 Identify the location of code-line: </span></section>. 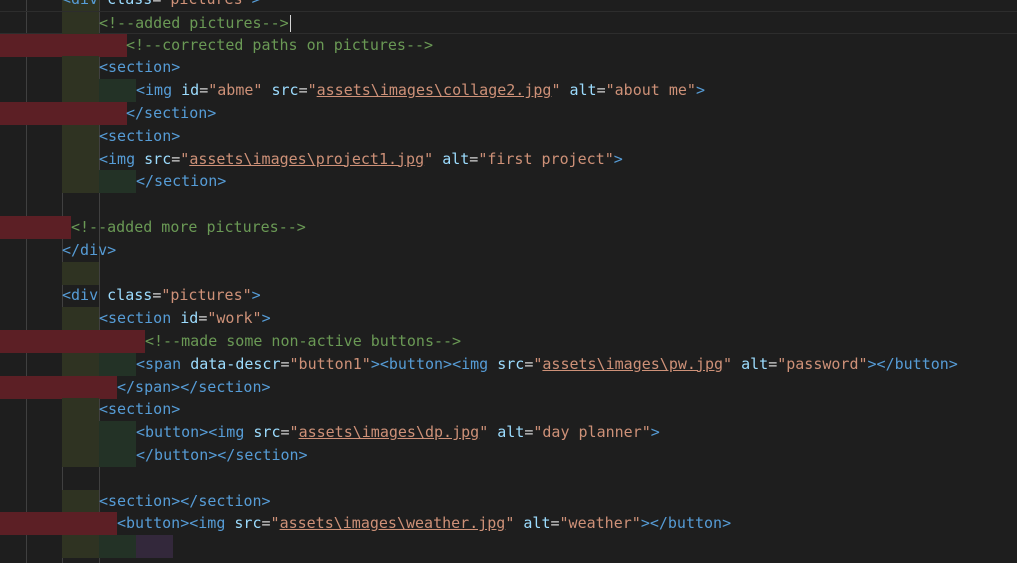
(508, 387).